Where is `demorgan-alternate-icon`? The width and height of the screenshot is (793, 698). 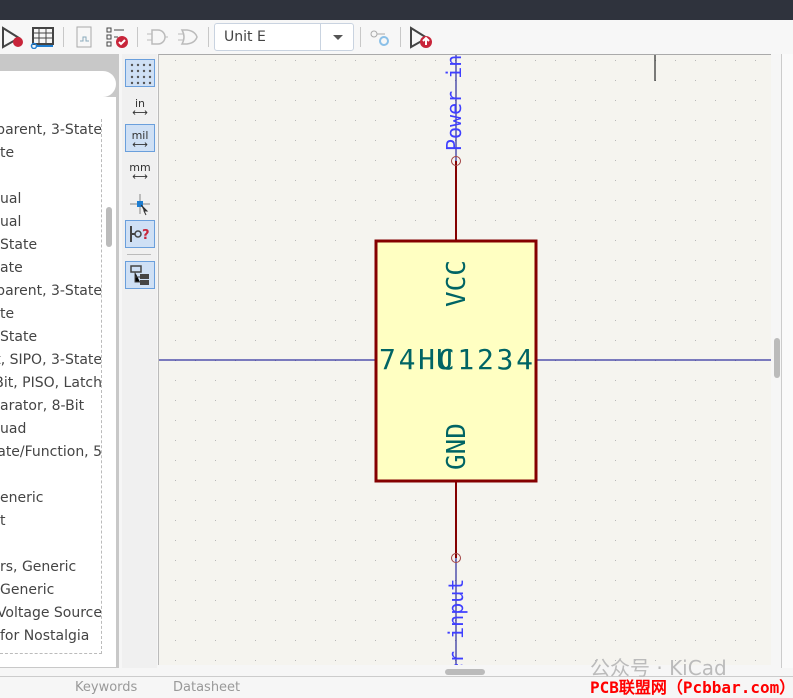
demorgan-alternate-icon is located at coordinates (188, 37).